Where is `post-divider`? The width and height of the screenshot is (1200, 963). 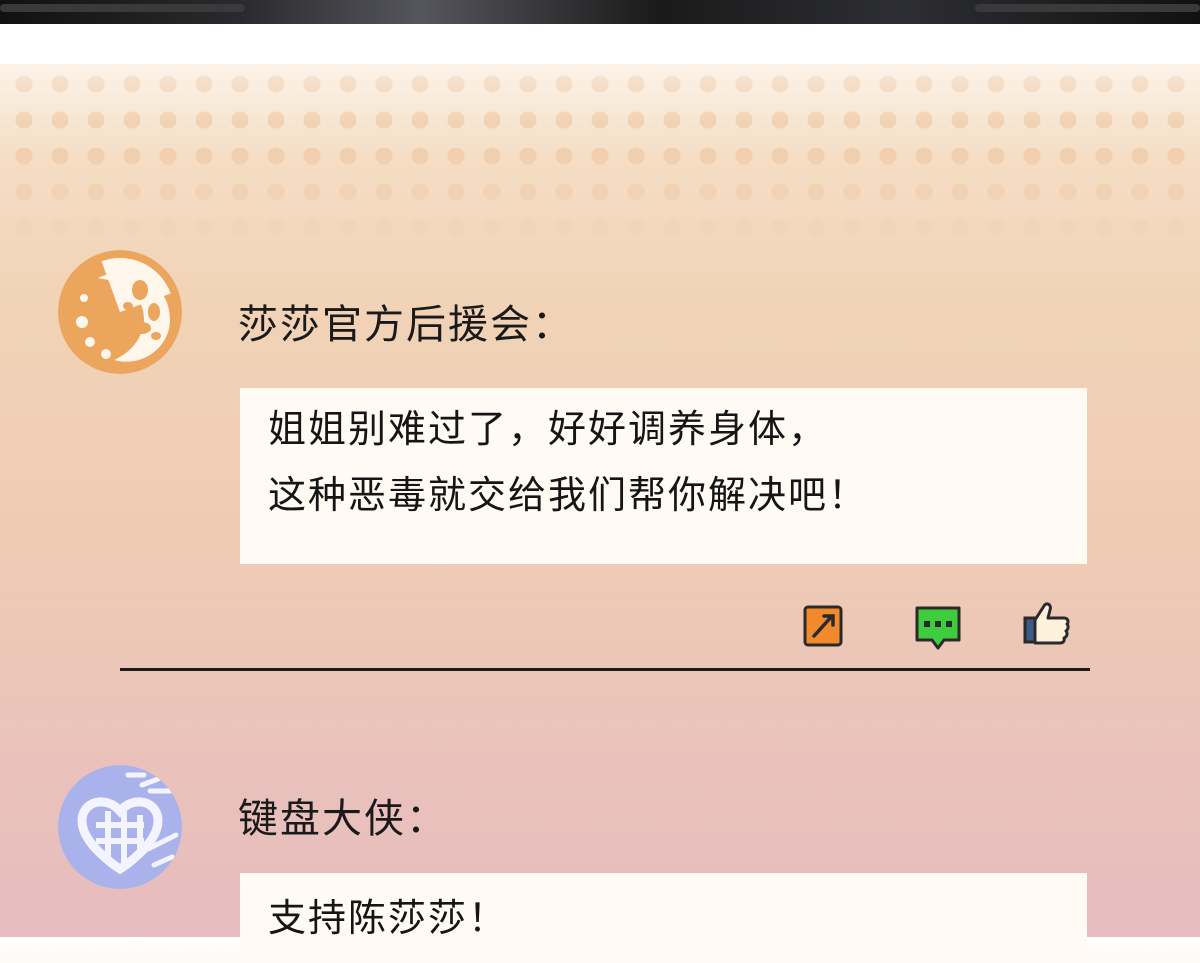 post-divider is located at coordinates (605, 669).